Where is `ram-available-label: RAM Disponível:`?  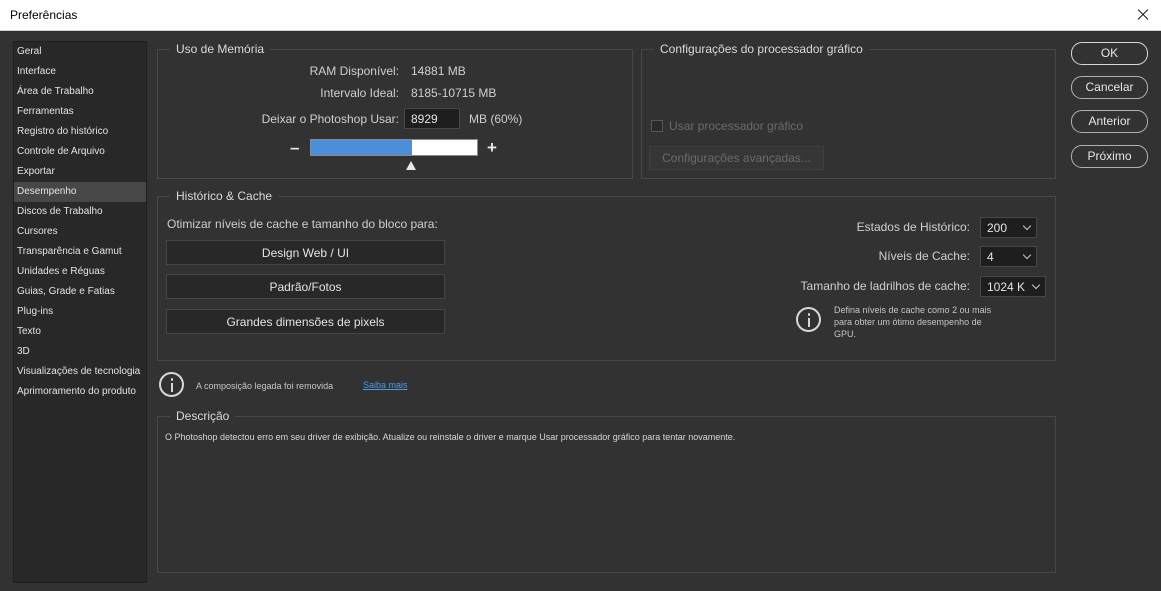
ram-available-label: RAM Disponível: is located at coordinates (354, 71).